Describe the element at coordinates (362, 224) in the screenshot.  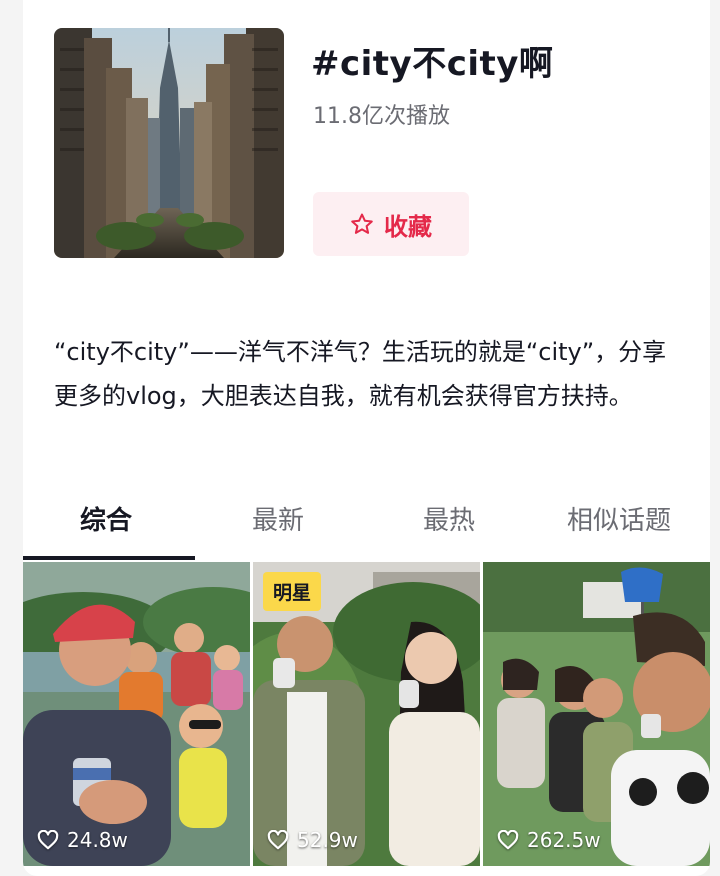
I see `star-outline-icon` at that location.